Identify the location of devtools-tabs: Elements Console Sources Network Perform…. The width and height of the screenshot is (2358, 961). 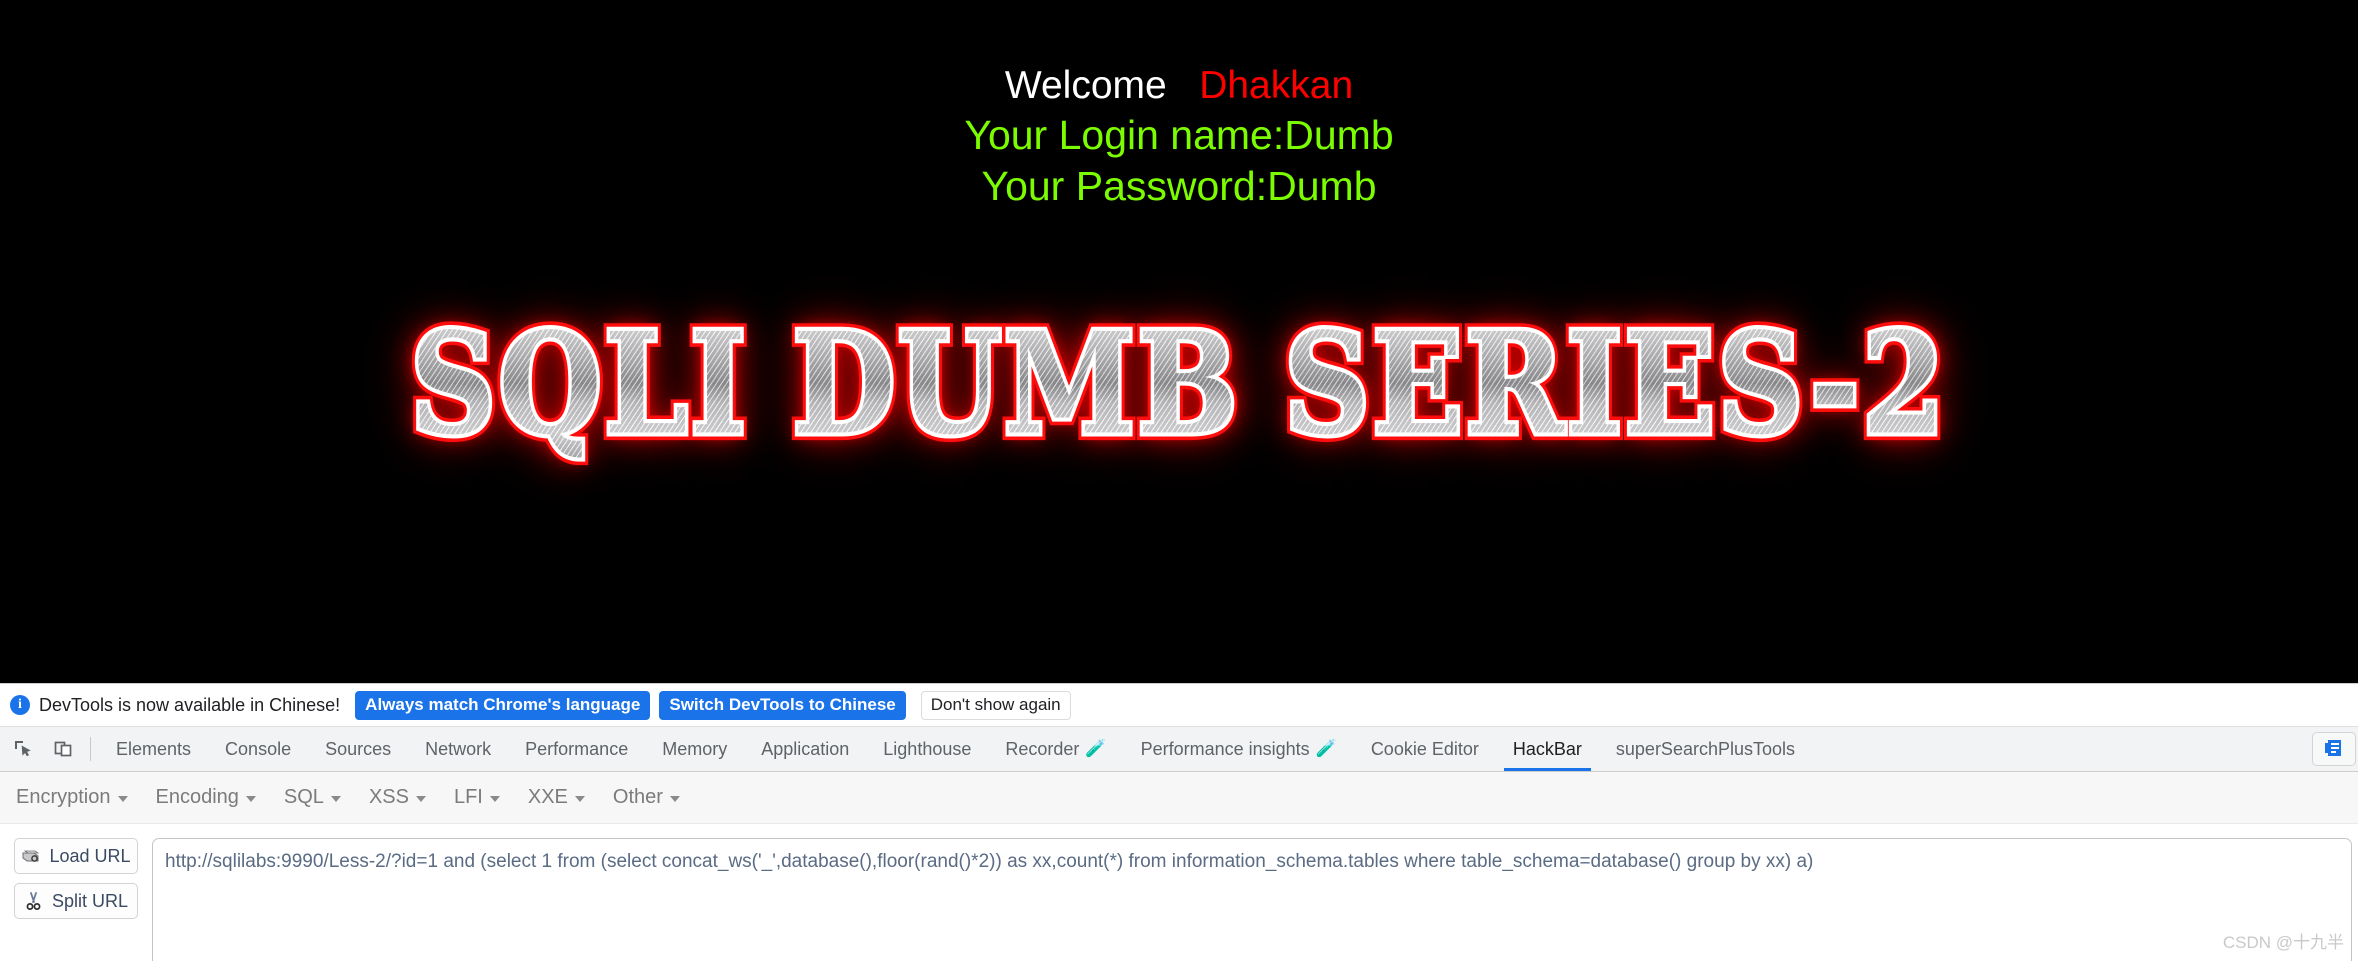
(1228, 749).